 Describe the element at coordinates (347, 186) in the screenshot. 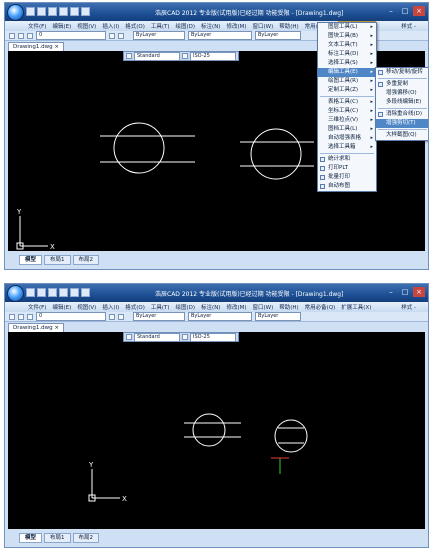

I see `menu-item-auto-layout: 自动布图` at that location.